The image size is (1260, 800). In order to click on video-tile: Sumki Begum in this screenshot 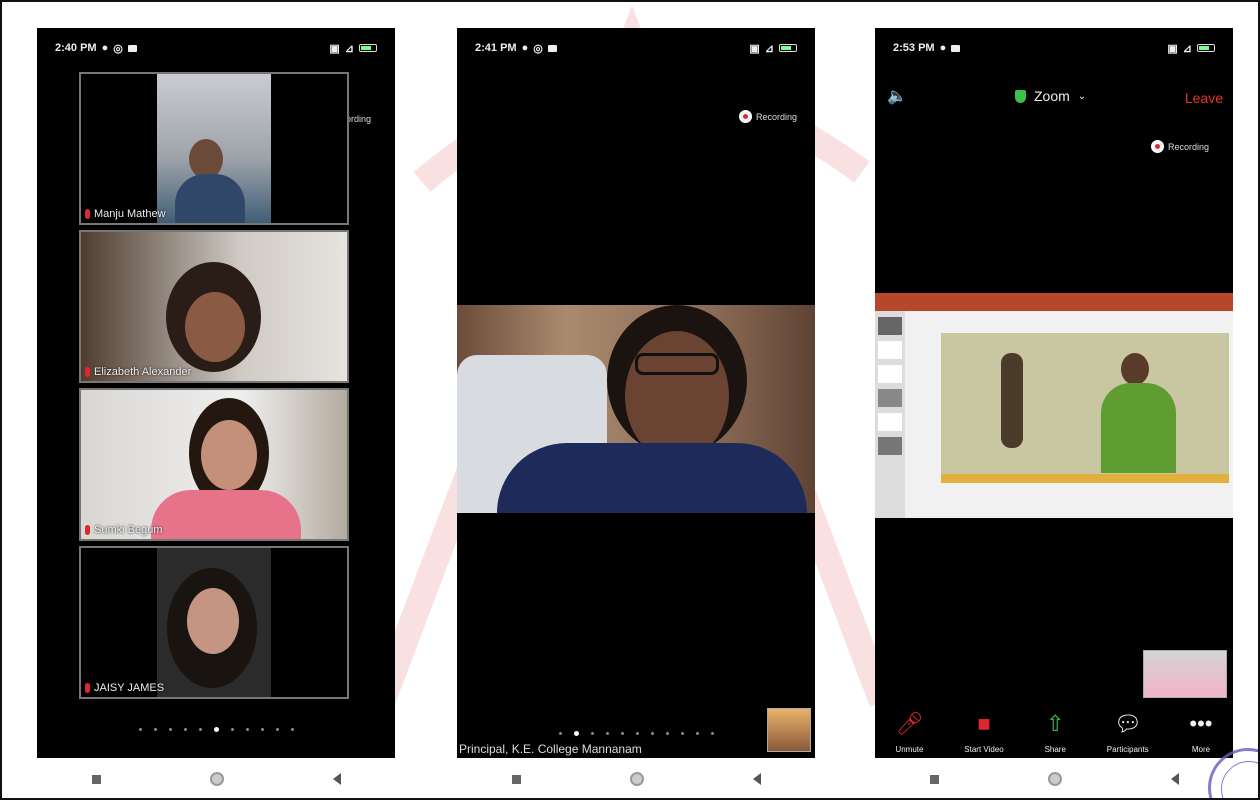, I will do `click(214, 464)`.